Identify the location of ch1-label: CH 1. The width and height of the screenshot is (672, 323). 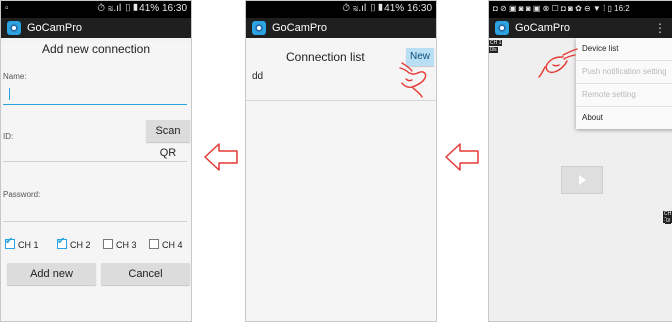
(28, 245).